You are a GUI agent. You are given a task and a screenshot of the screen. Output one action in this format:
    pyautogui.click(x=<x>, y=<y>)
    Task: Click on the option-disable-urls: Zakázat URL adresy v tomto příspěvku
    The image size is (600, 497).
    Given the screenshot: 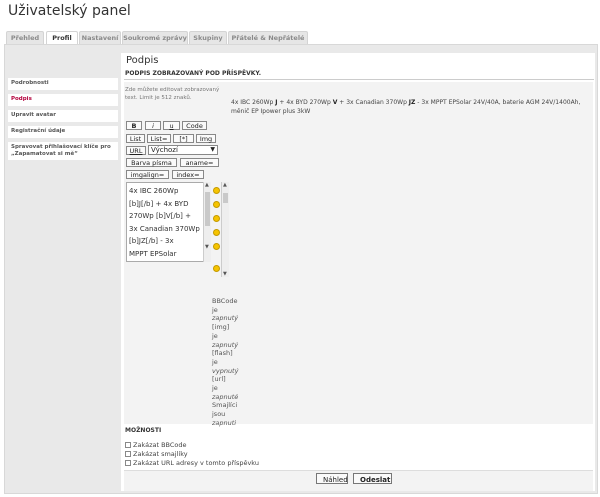 What is the action you would take?
    pyautogui.click(x=192, y=463)
    